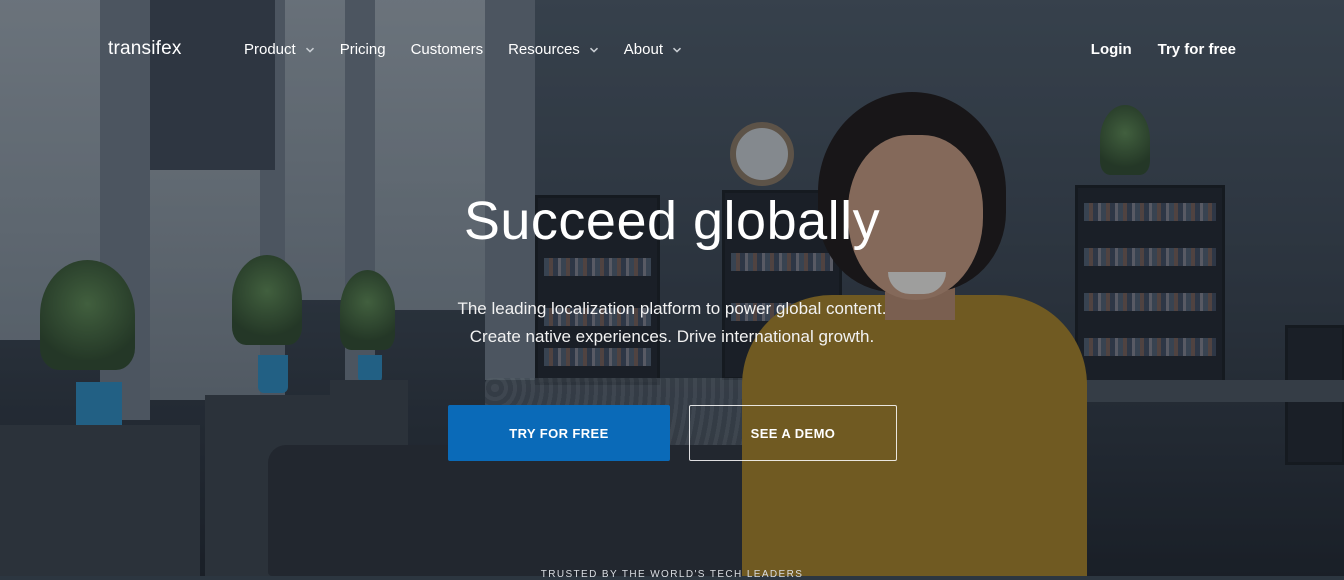 The height and width of the screenshot is (580, 1344). What do you see at coordinates (270, 49) in the screenshot?
I see `nav-item-label: Product` at bounding box center [270, 49].